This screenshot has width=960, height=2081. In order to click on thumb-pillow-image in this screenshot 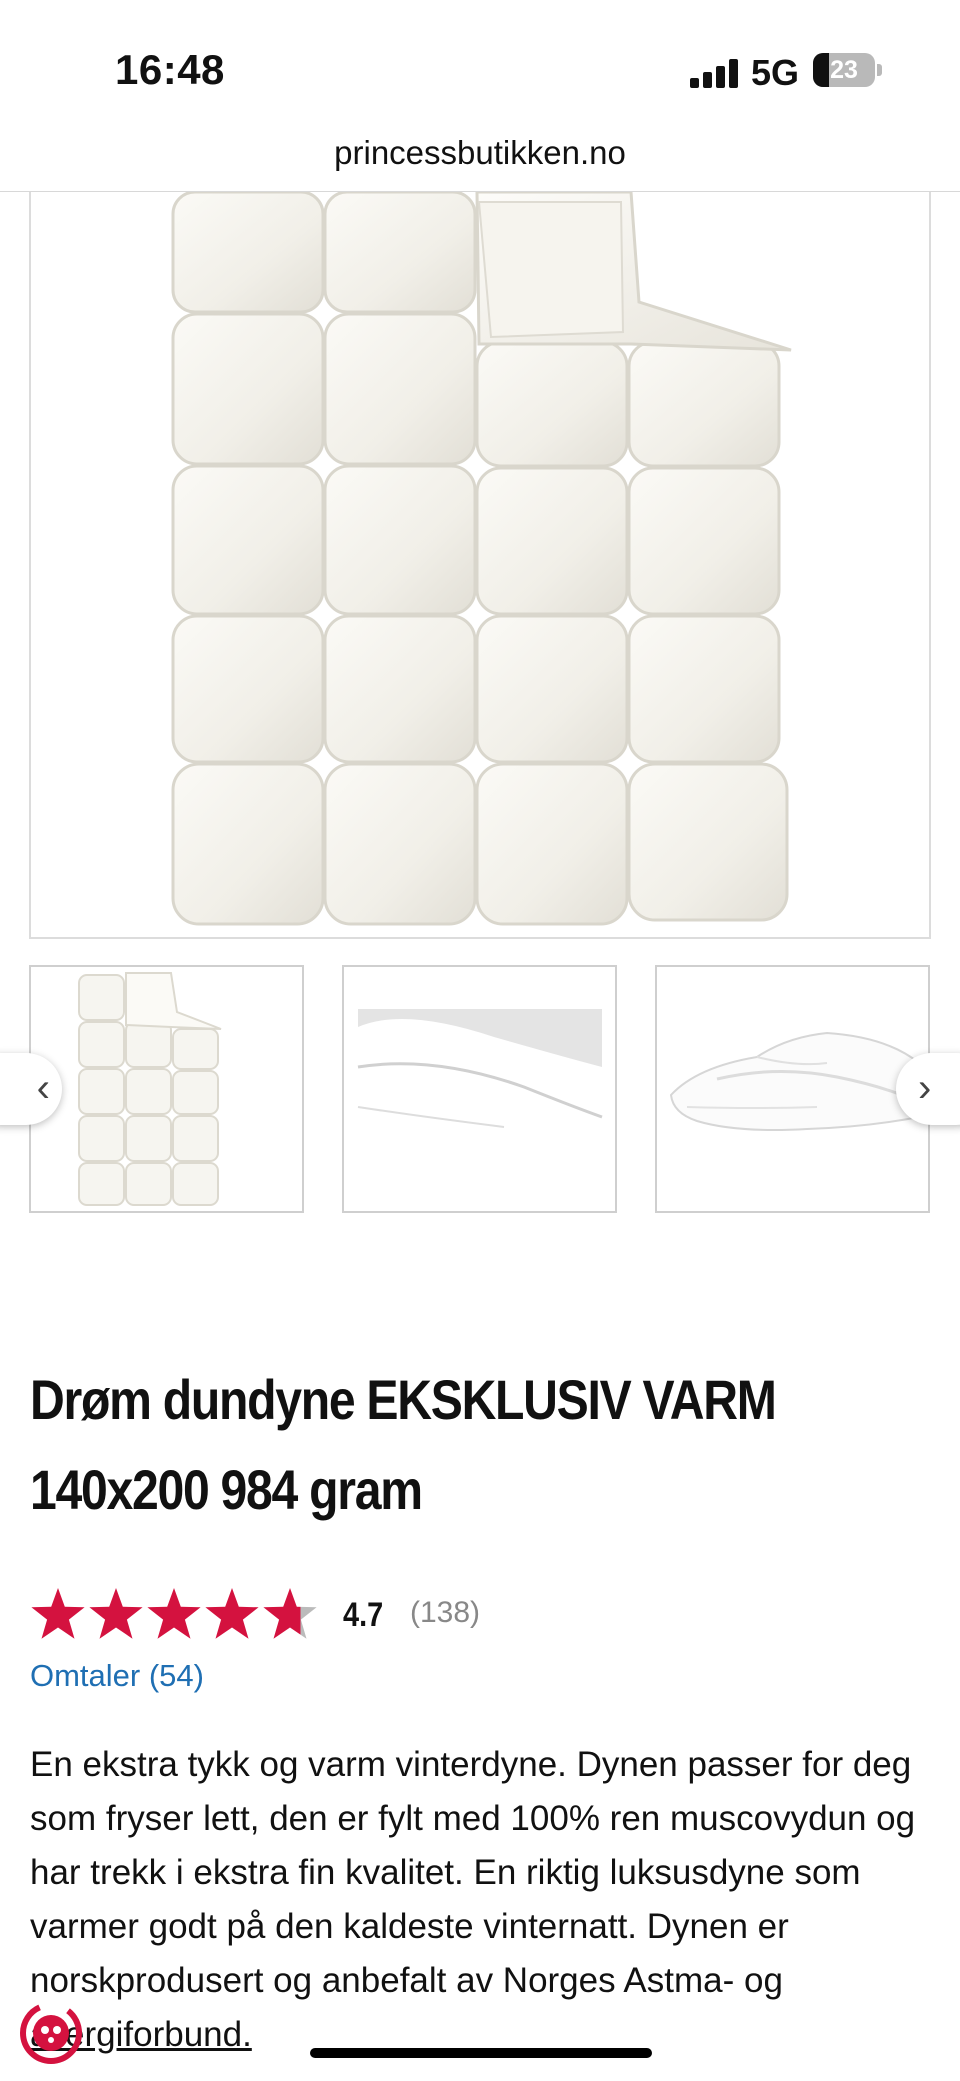, I will do `click(480, 1068)`.